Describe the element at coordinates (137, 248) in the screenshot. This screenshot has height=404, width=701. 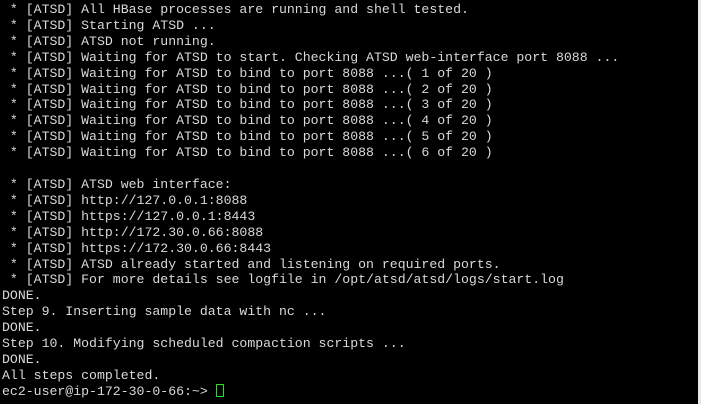
I see `output-line: * [ATSD] https://172.30.0.66:8443` at that location.